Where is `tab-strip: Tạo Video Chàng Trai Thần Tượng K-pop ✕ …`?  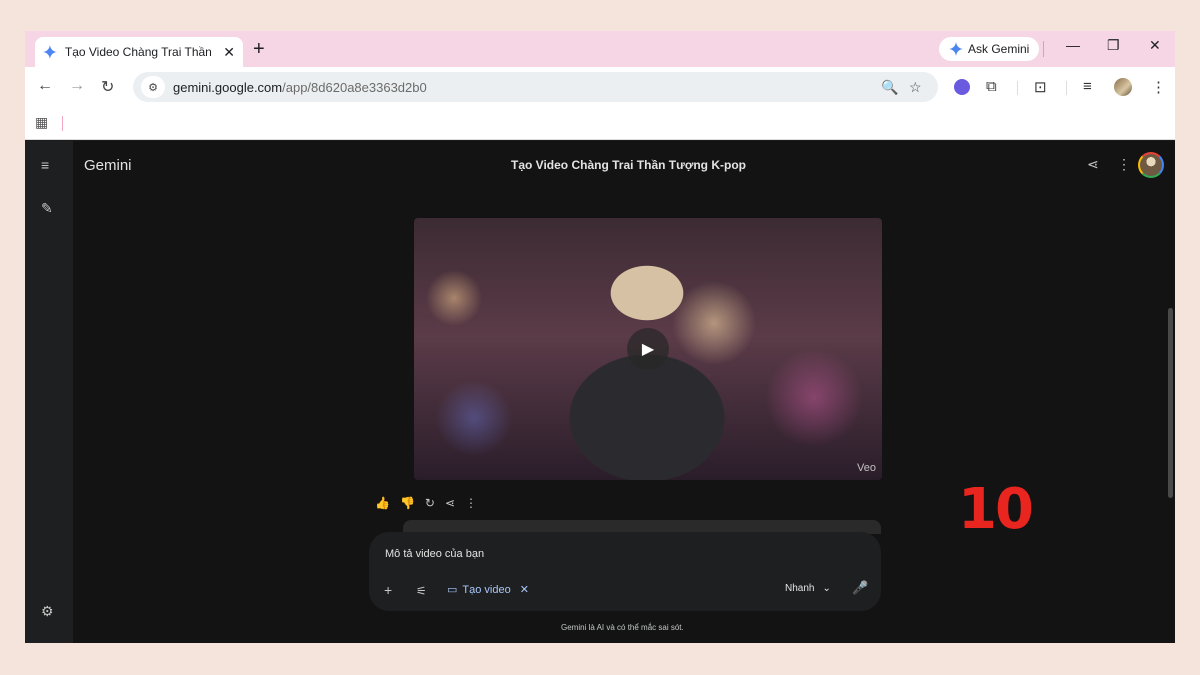 tab-strip: Tạo Video Chàng Trai Thần Tượng K-pop ✕ … is located at coordinates (600, 49).